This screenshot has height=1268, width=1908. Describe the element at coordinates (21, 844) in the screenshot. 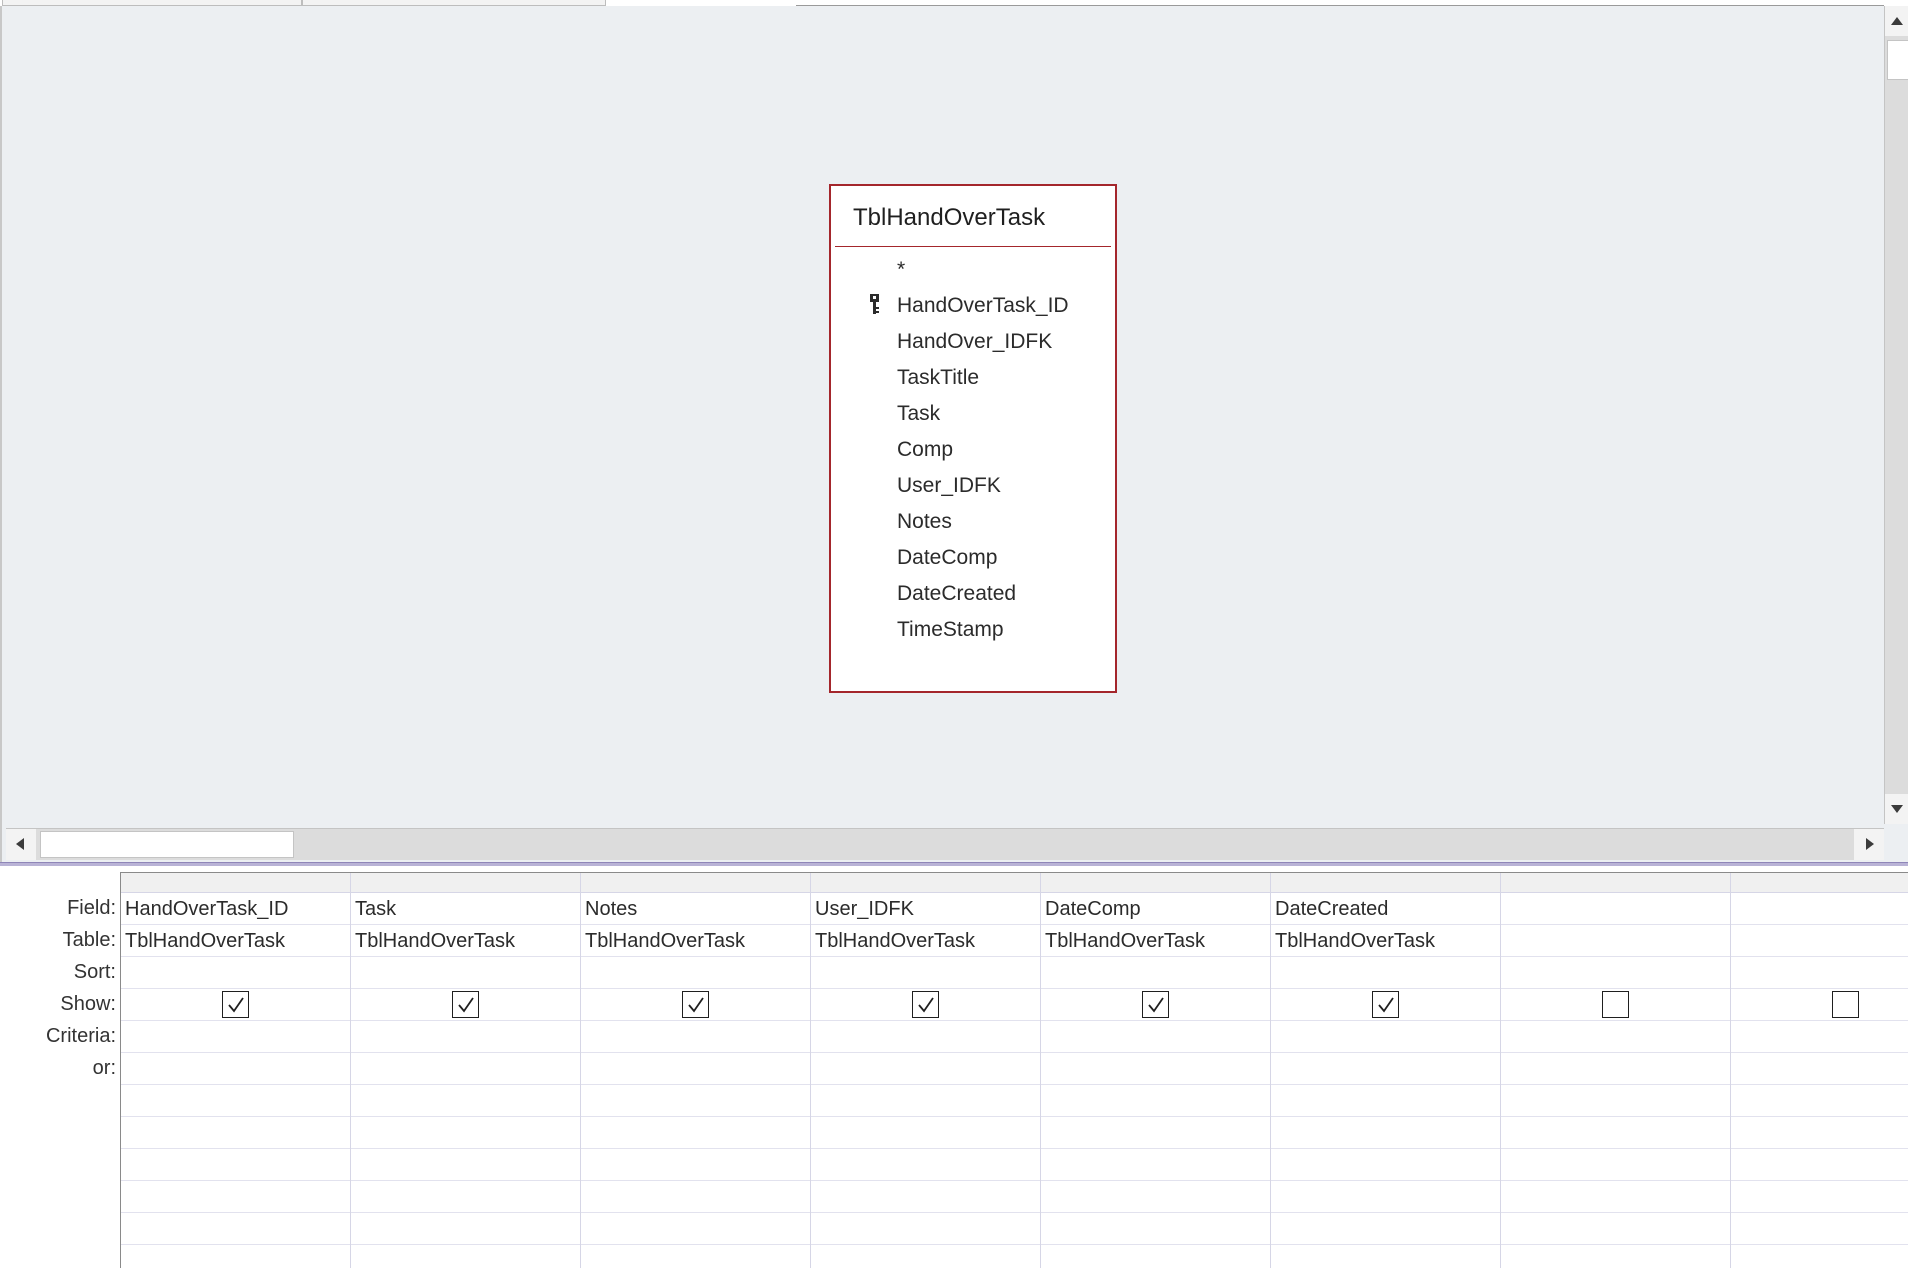

I see `scroll-left-button` at that location.